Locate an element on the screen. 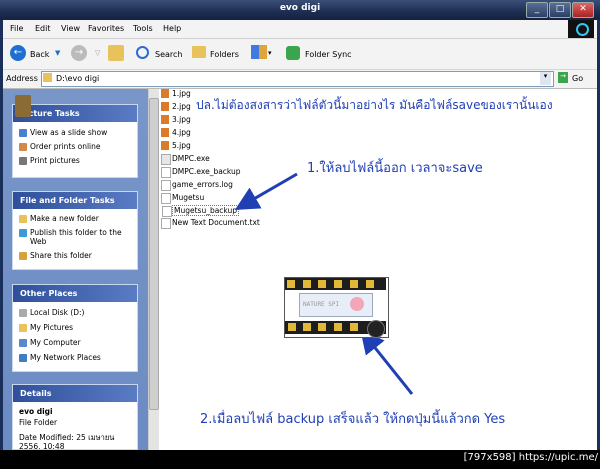 The image size is (600, 469). image-size-watermark: [797x598] https://upic.me/ is located at coordinates (531, 457).